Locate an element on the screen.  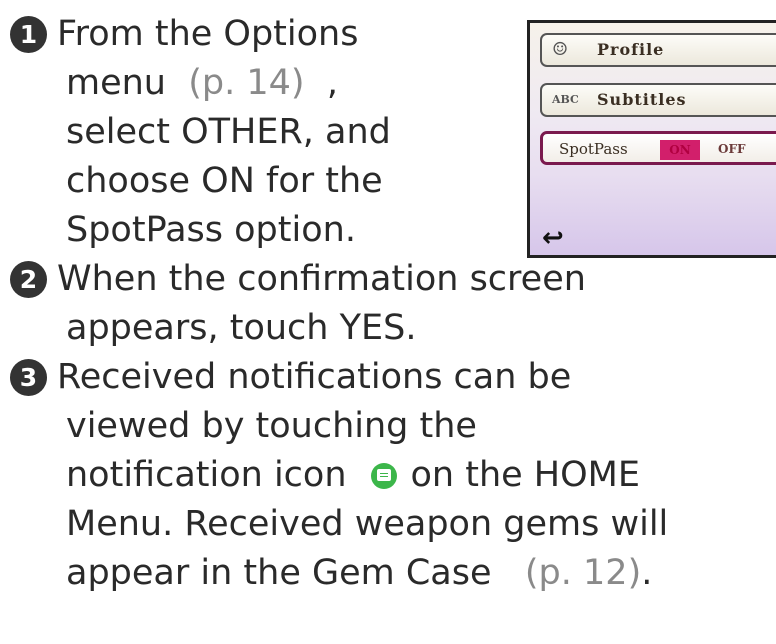
spotpass-off-button: OFF is located at coordinates (732, 149).